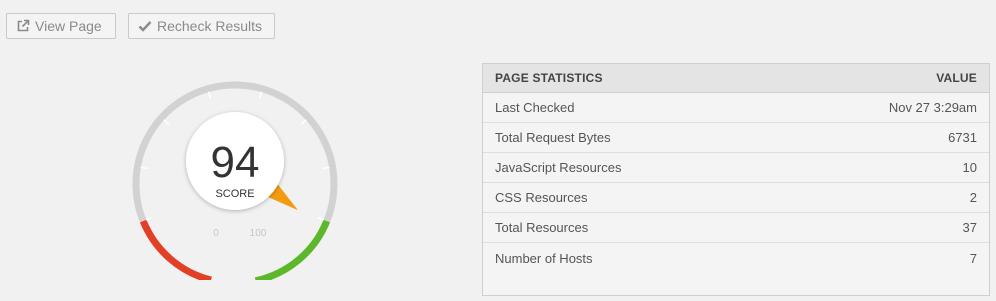  What do you see at coordinates (542, 227) in the screenshot?
I see `stat-name: Total Resources` at bounding box center [542, 227].